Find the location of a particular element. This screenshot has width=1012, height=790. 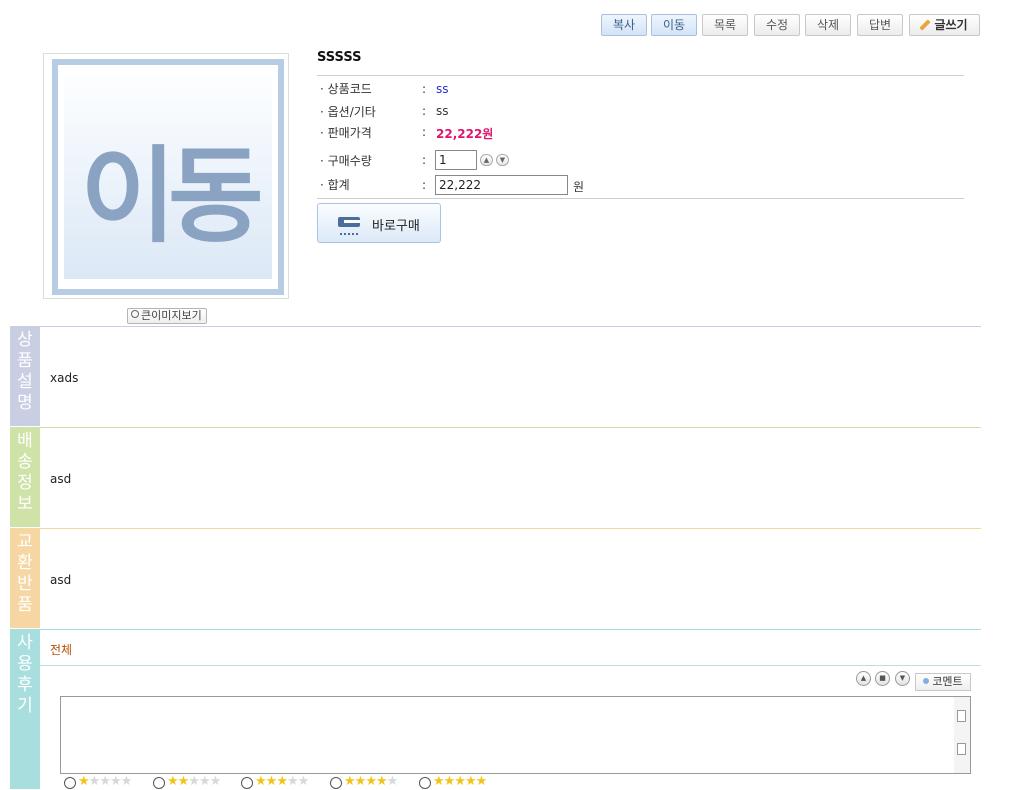

qty-label: · 구매수량 is located at coordinates (346, 161).